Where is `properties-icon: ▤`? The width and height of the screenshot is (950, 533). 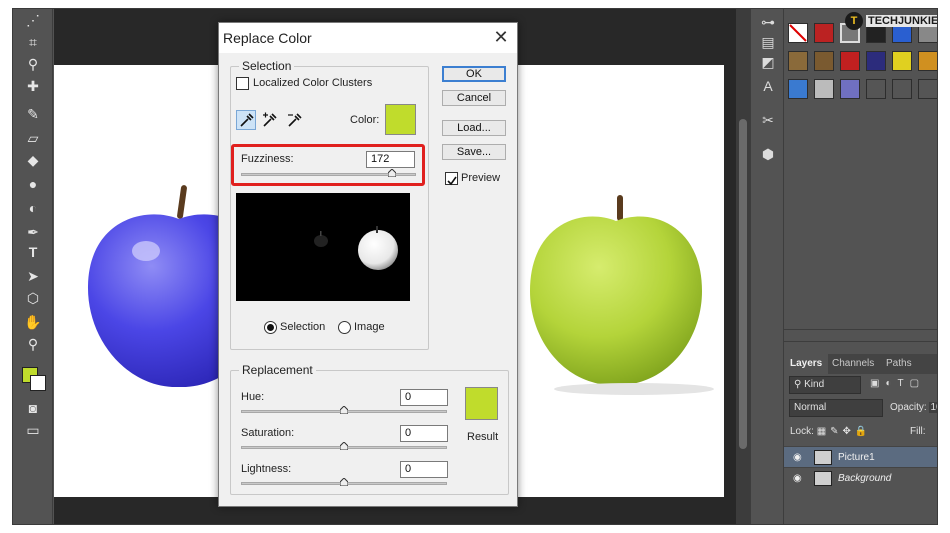
properties-icon: ▤ is located at coordinates (768, 42).